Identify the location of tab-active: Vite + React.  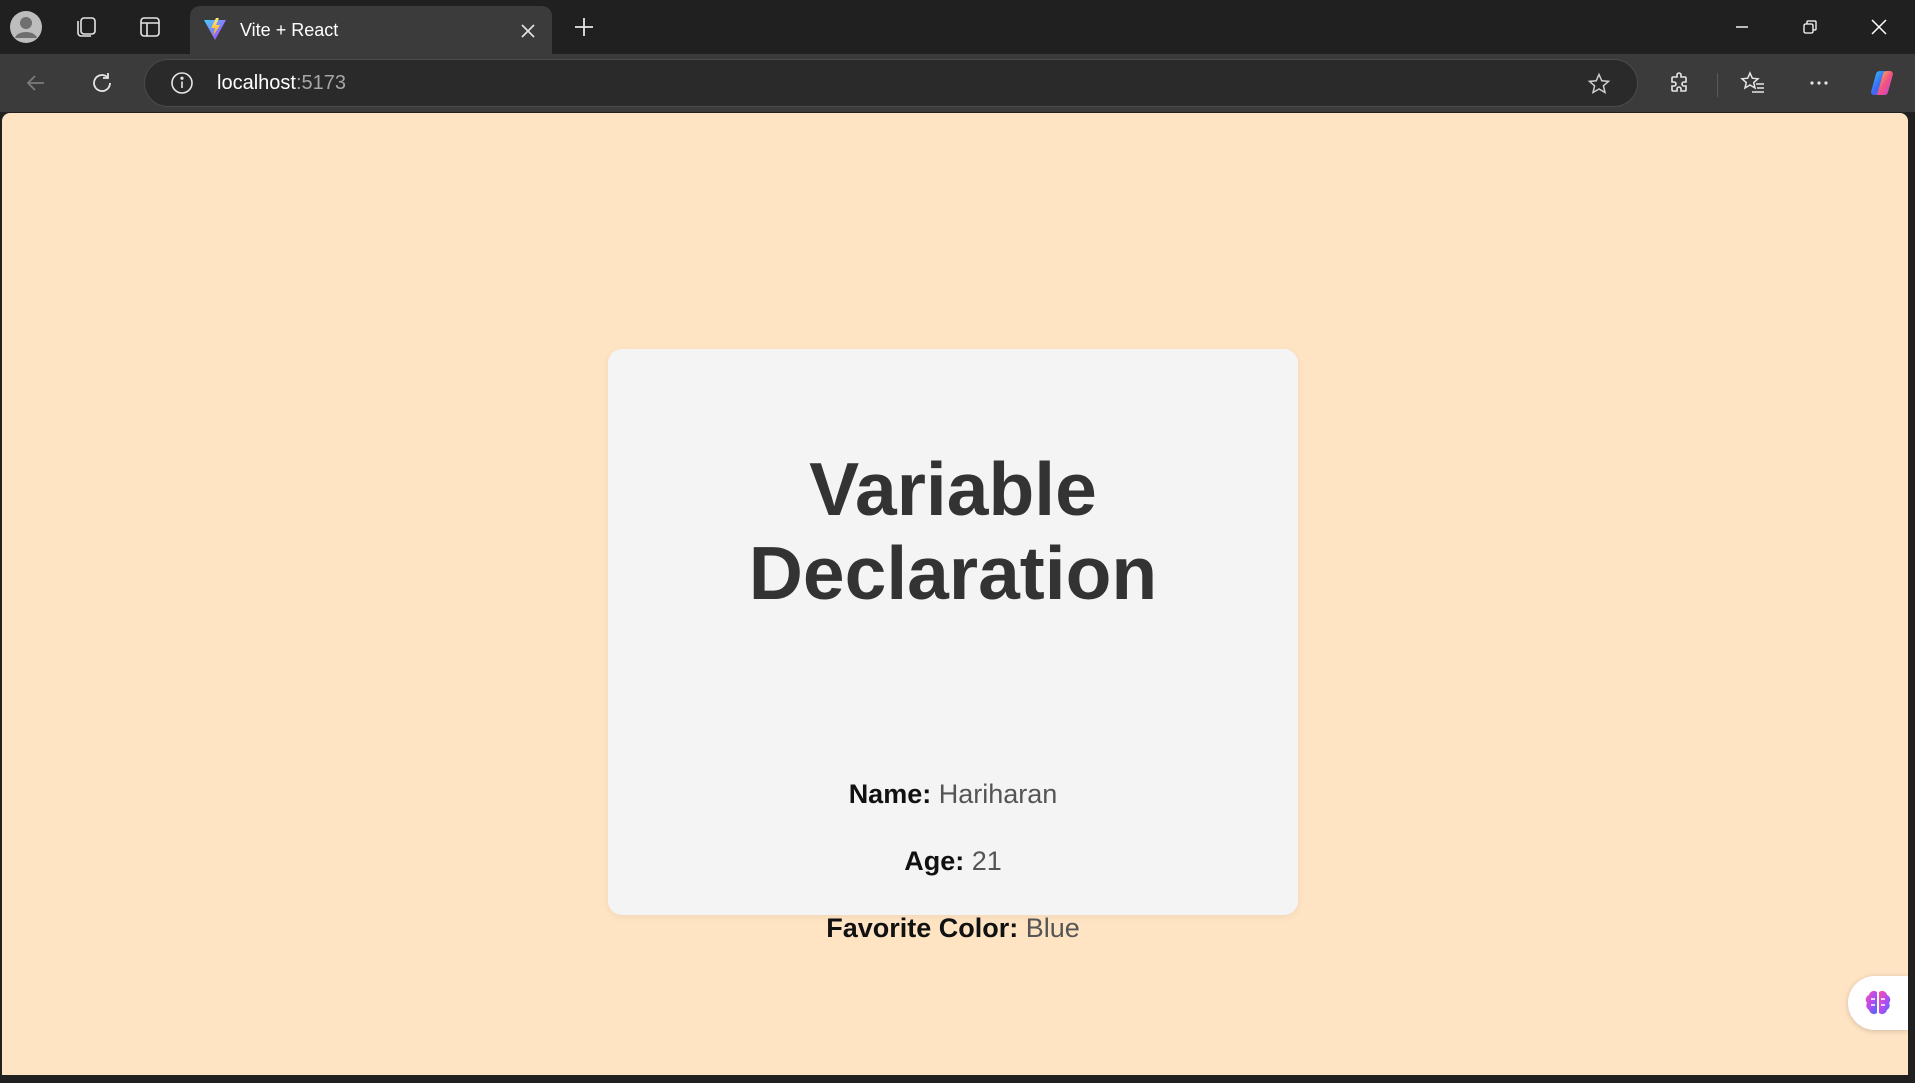
(371, 30).